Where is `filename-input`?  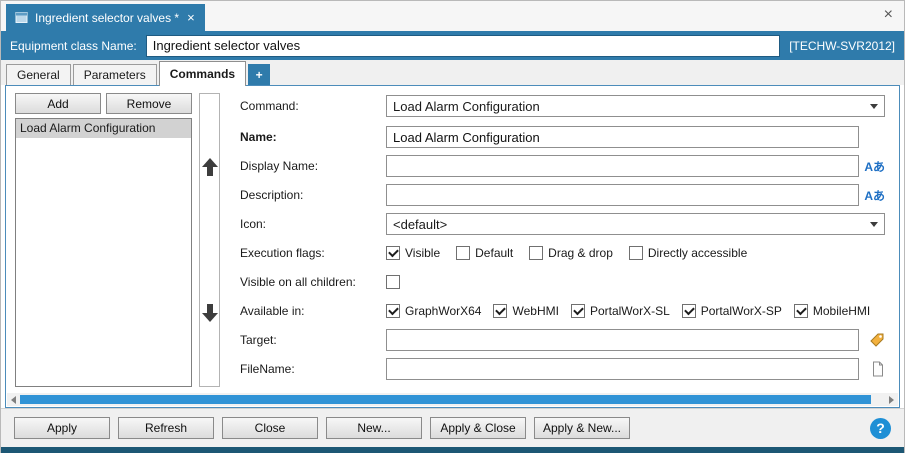
filename-input is located at coordinates (622, 369).